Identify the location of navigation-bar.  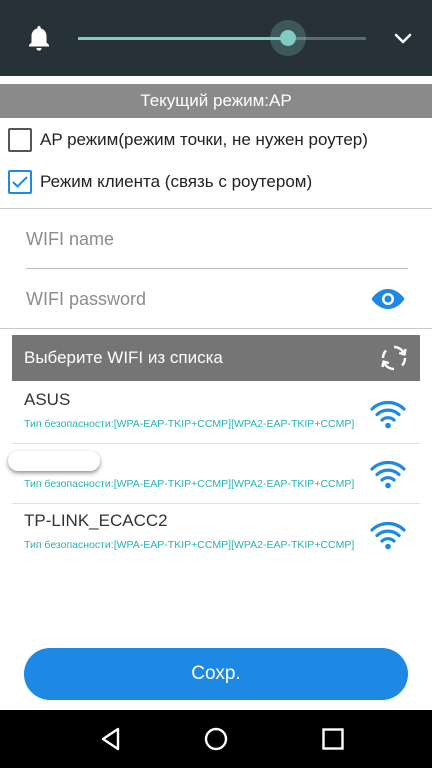
(216, 739).